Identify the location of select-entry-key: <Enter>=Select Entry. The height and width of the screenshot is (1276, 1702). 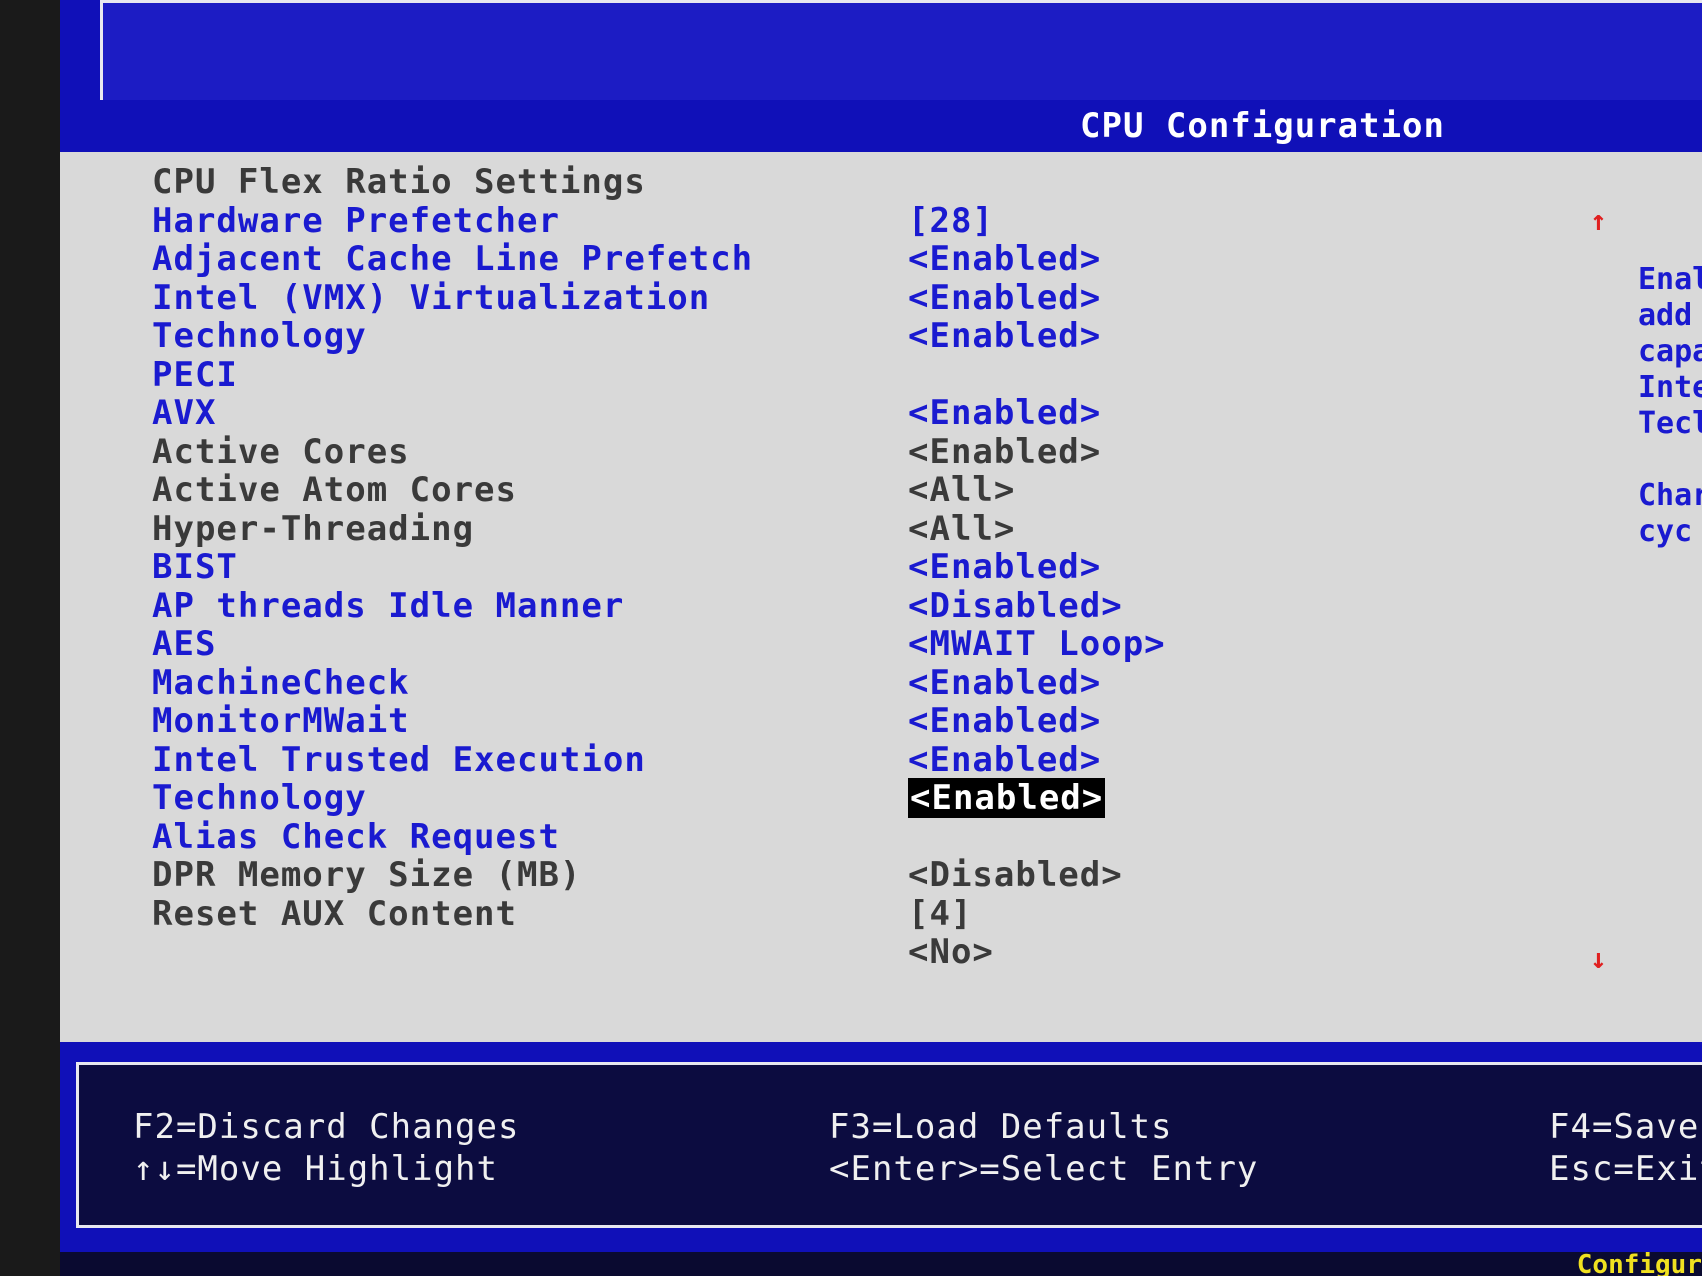
(1043, 1169).